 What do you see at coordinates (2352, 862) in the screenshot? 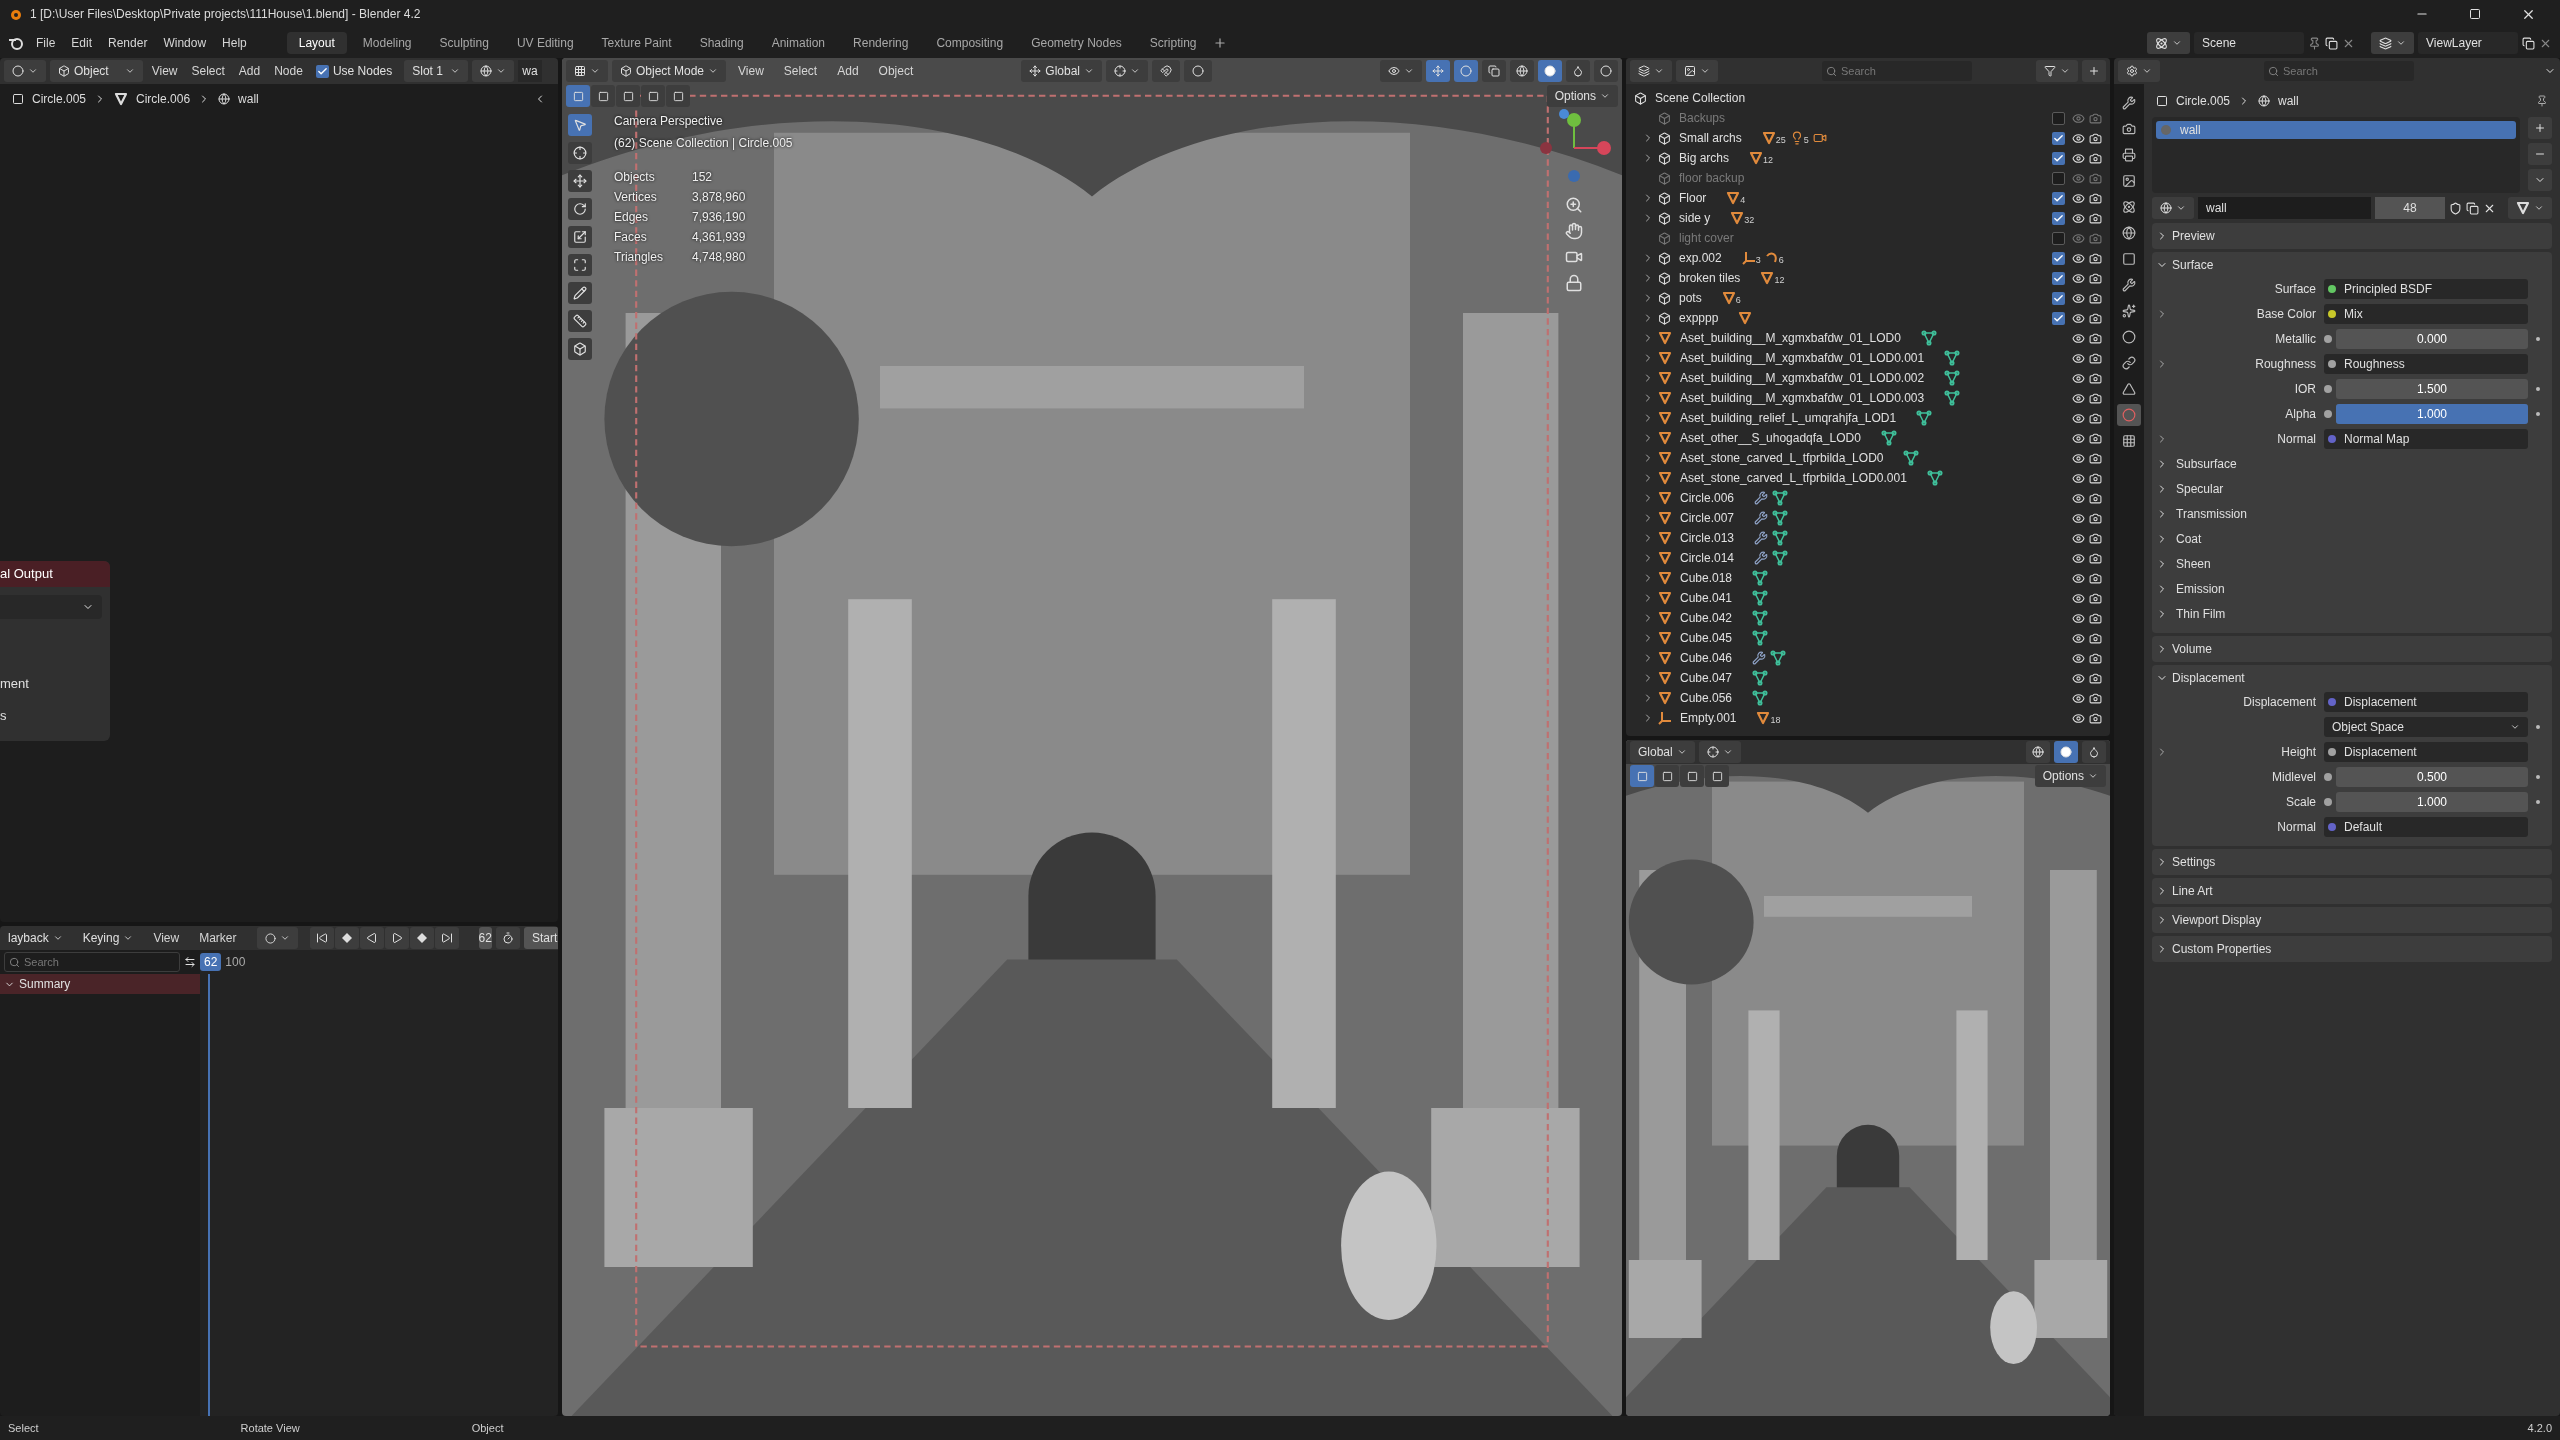
I see `panel-header: Settings` at bounding box center [2352, 862].